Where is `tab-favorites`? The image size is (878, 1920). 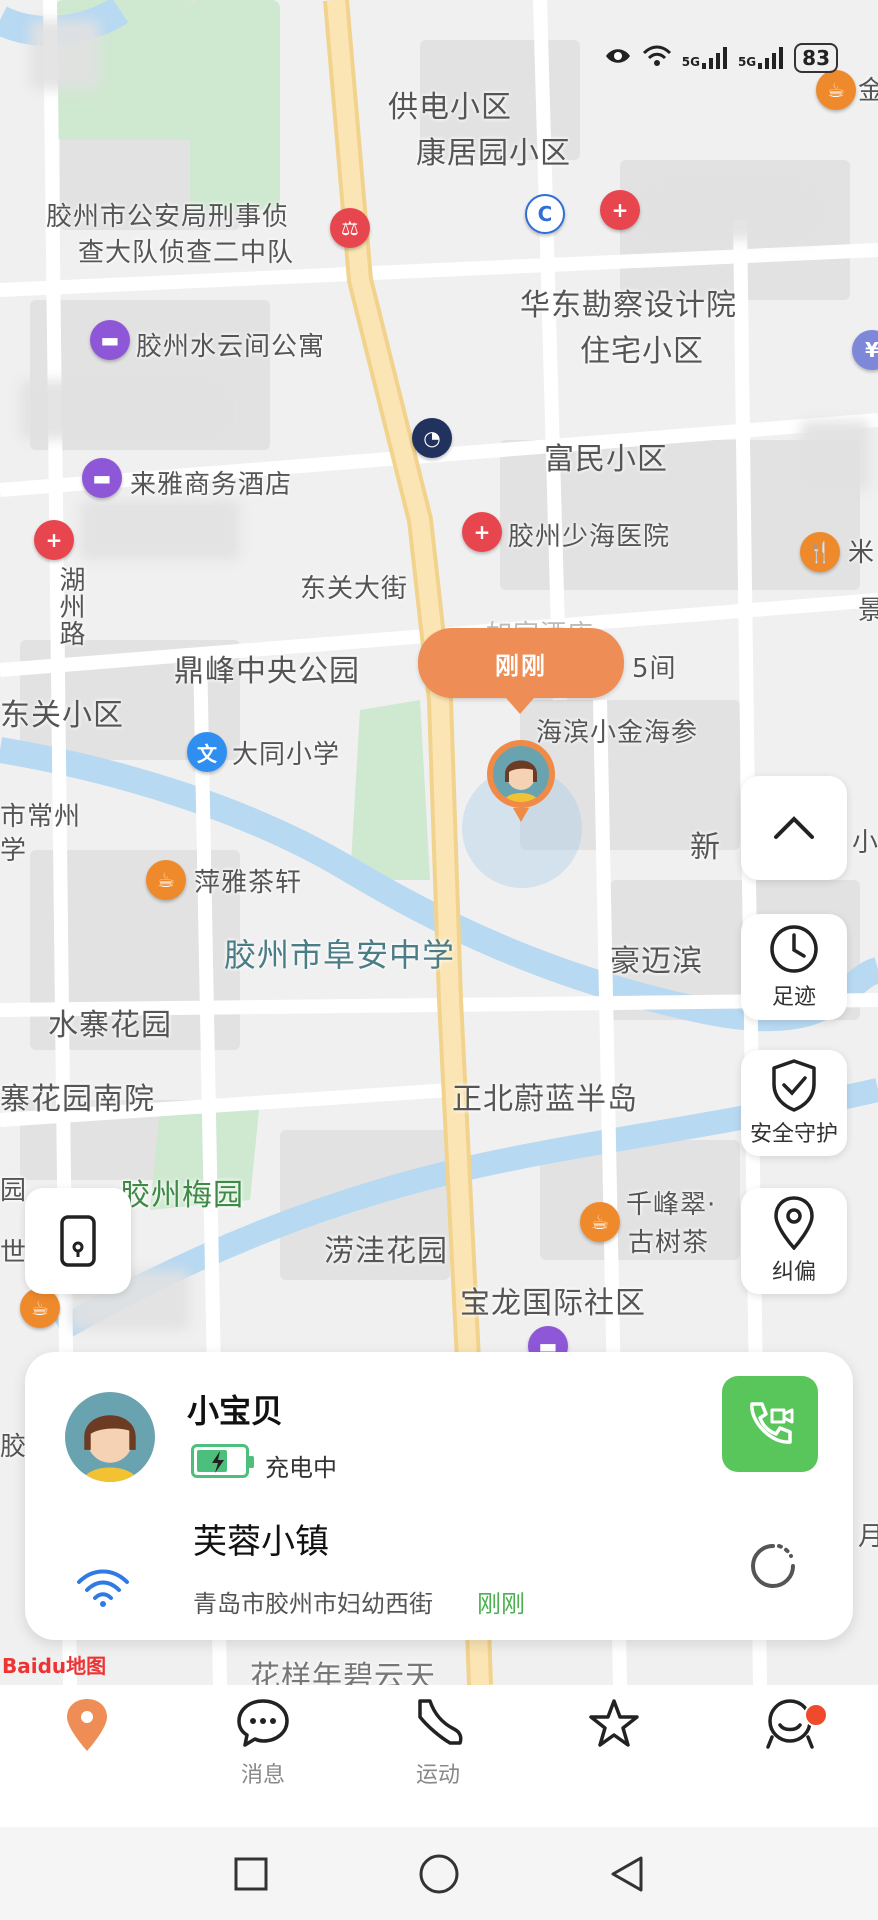
tab-favorites is located at coordinates (614, 1757).